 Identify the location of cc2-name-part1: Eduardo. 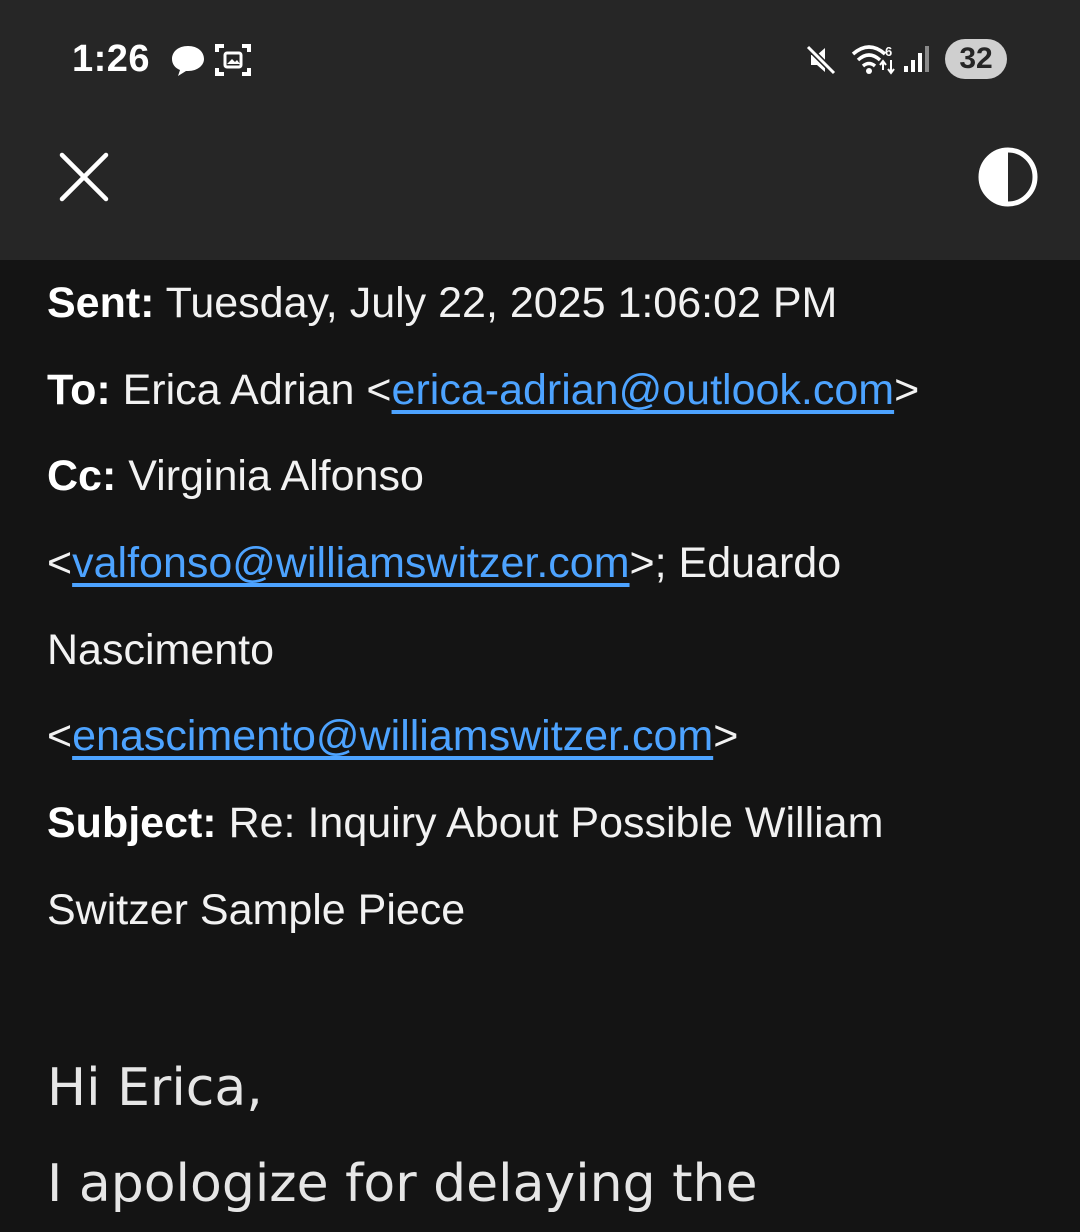
(760, 563).